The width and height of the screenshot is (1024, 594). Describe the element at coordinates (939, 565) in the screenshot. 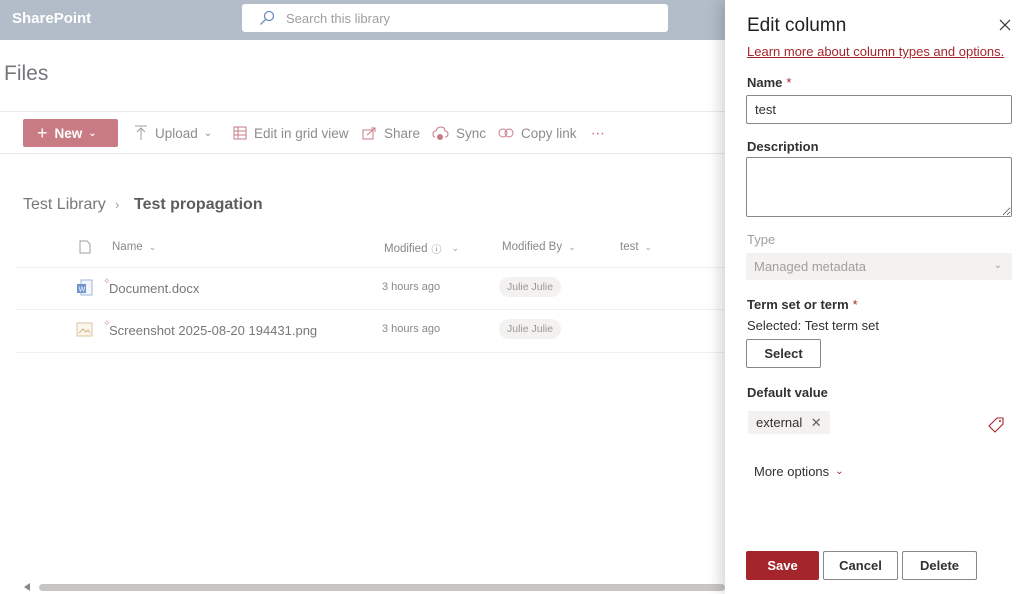

I see `delete-button: Delete` at that location.